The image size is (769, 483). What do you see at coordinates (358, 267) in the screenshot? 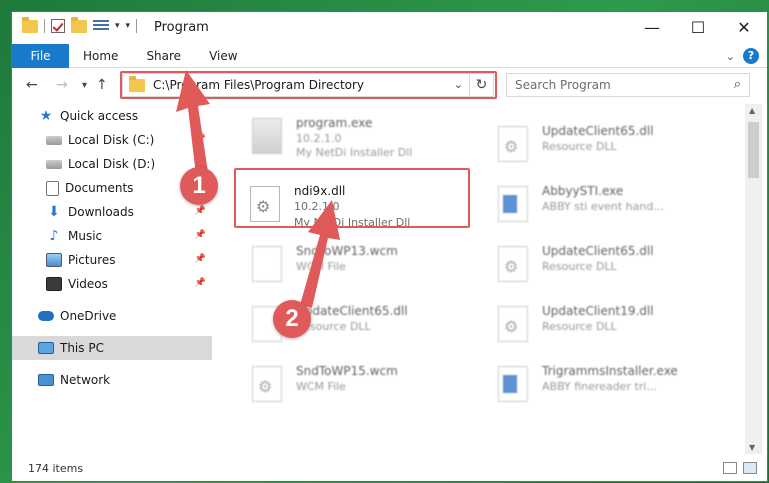
I see `file-item-sndtowp13-wcm: SndToWP13.wcm WCM File` at bounding box center [358, 267].